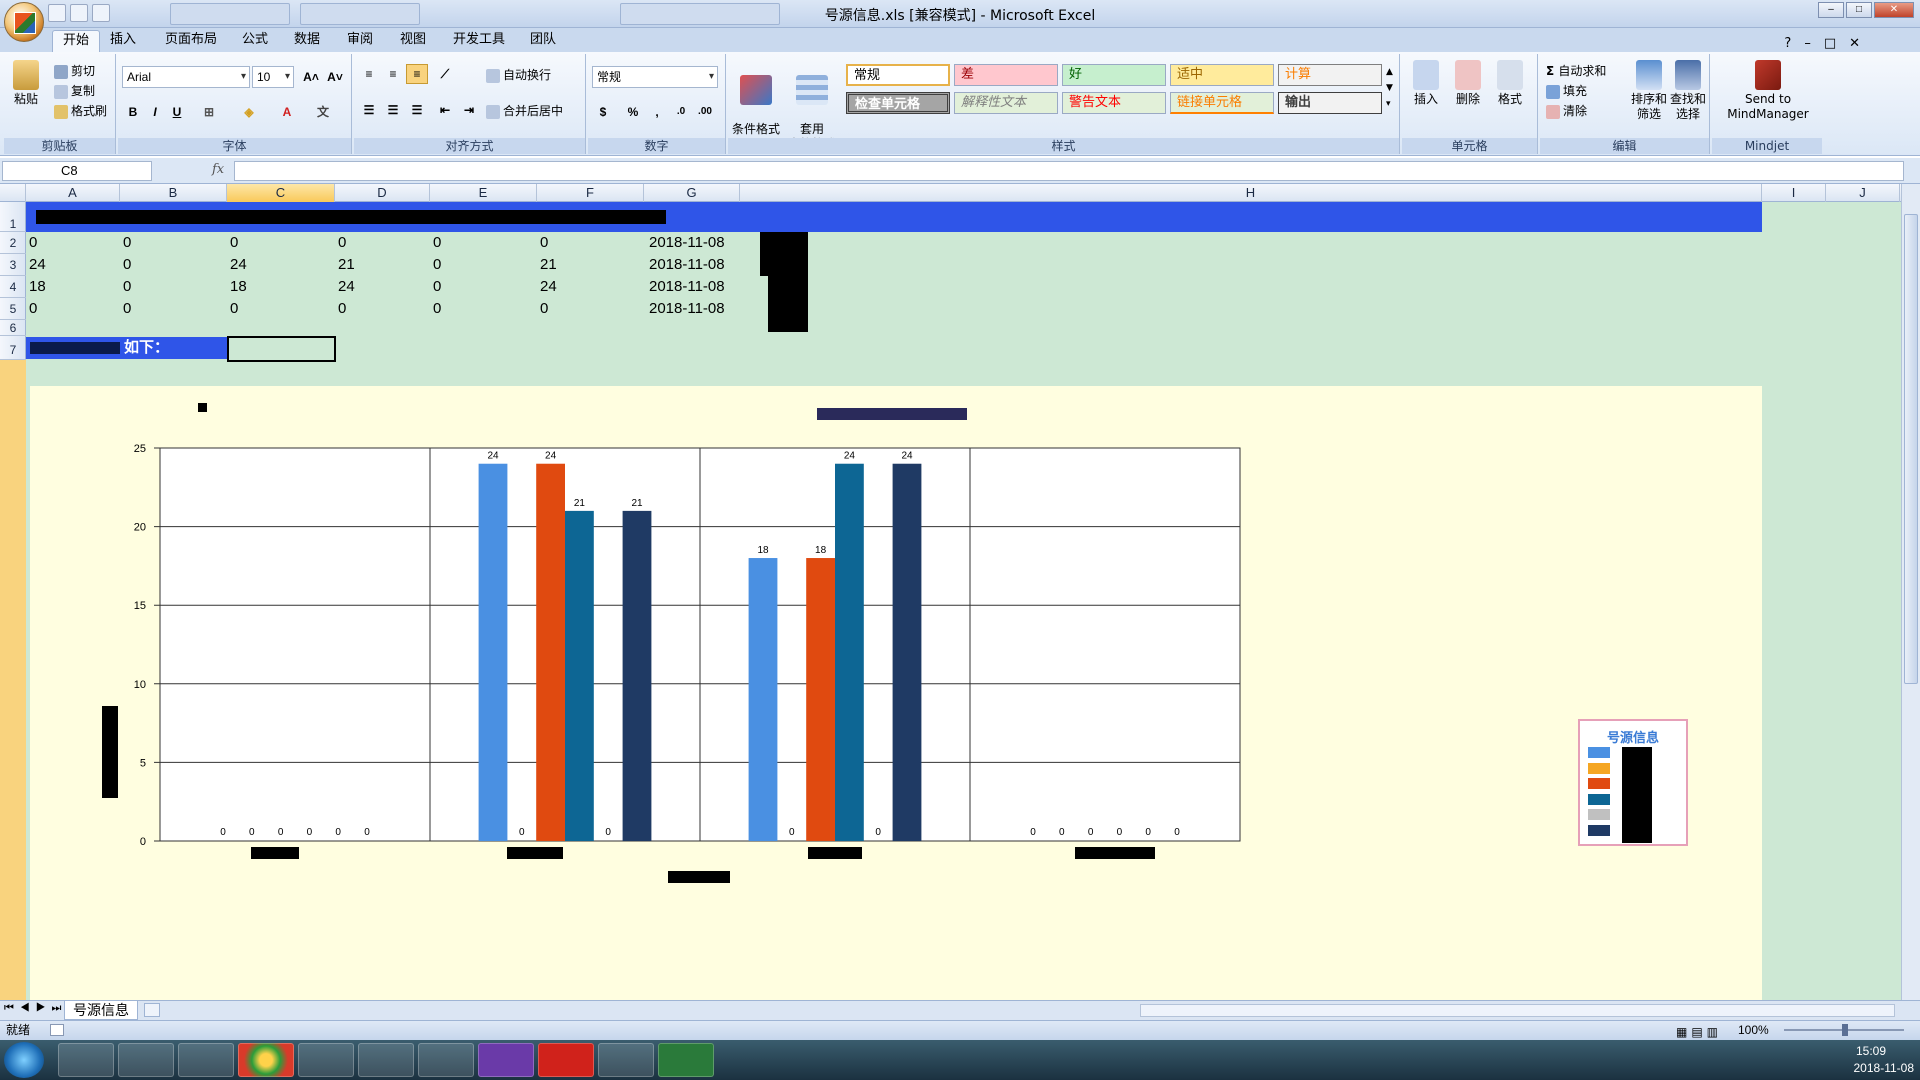 The height and width of the screenshot is (1080, 1920). What do you see at coordinates (483, 309) in the screenshot?
I see `cell-e5: 0` at bounding box center [483, 309].